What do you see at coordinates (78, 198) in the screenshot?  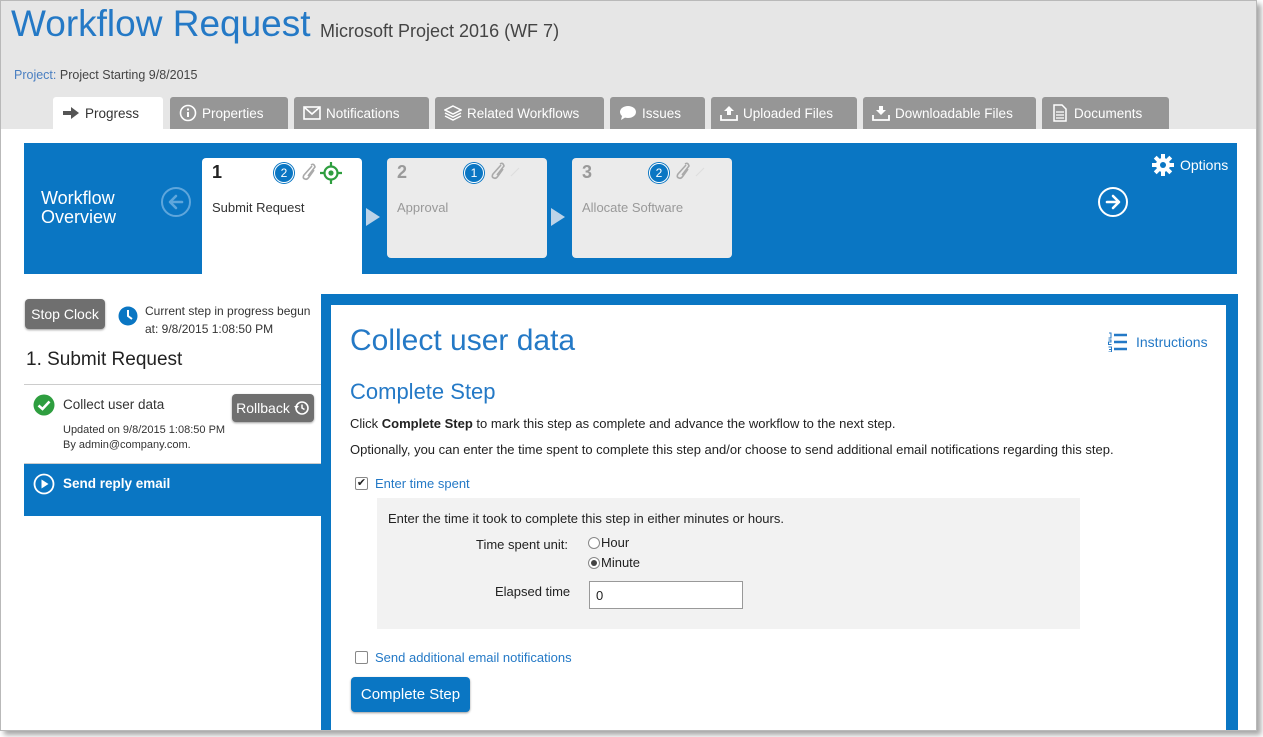 I see `workflow-title-line1: Workflow` at bounding box center [78, 198].